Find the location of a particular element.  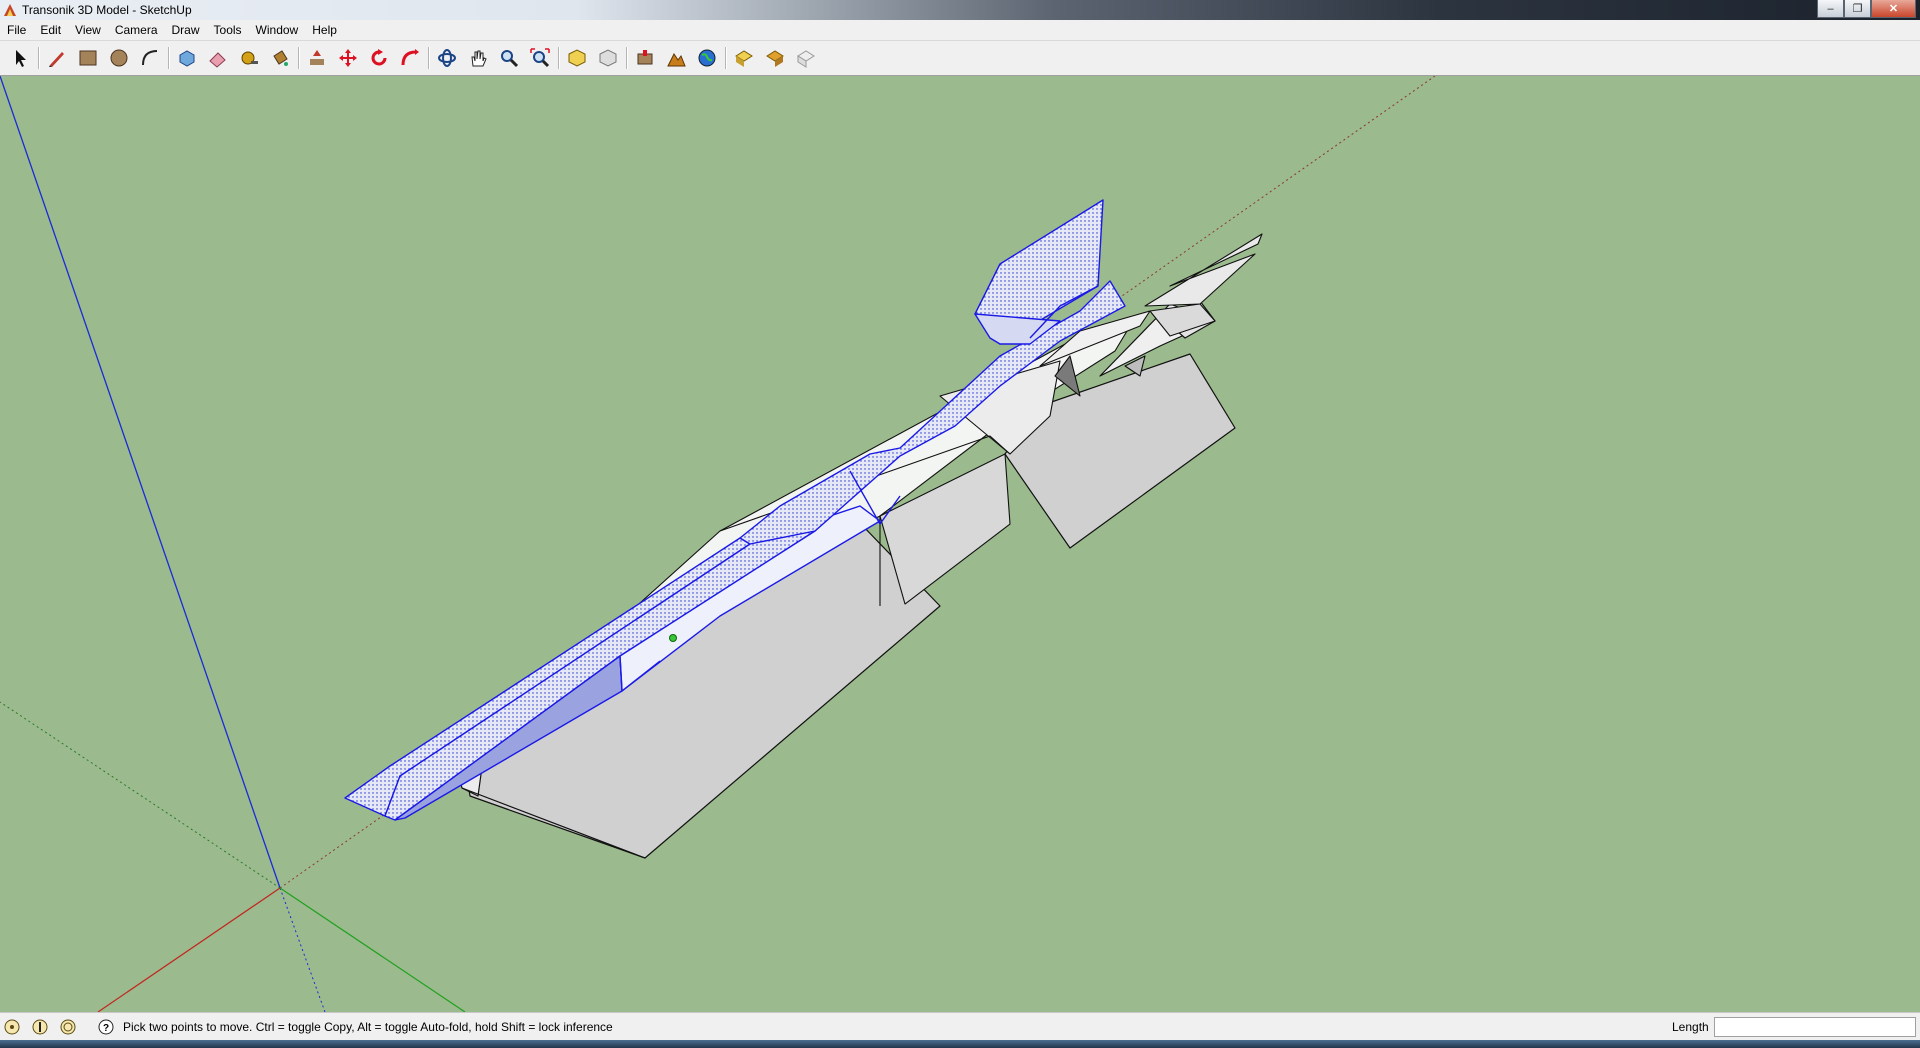

terrain-icon is located at coordinates (676, 60).